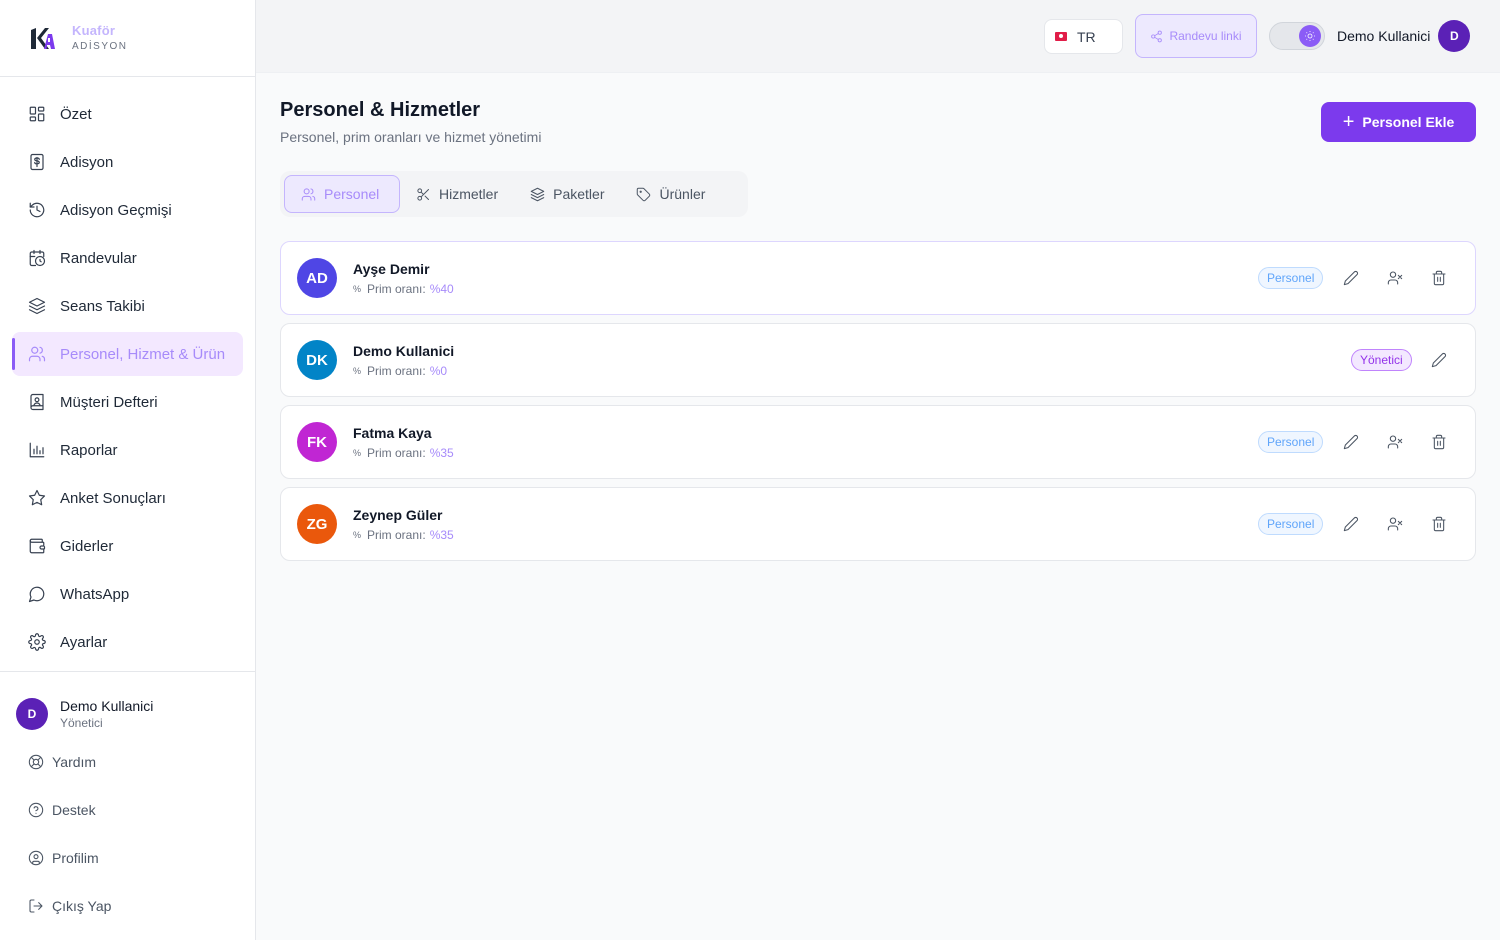 This screenshot has width=1500, height=940. Describe the element at coordinates (352, 194) in the screenshot. I see `tab-label: Personel` at that location.